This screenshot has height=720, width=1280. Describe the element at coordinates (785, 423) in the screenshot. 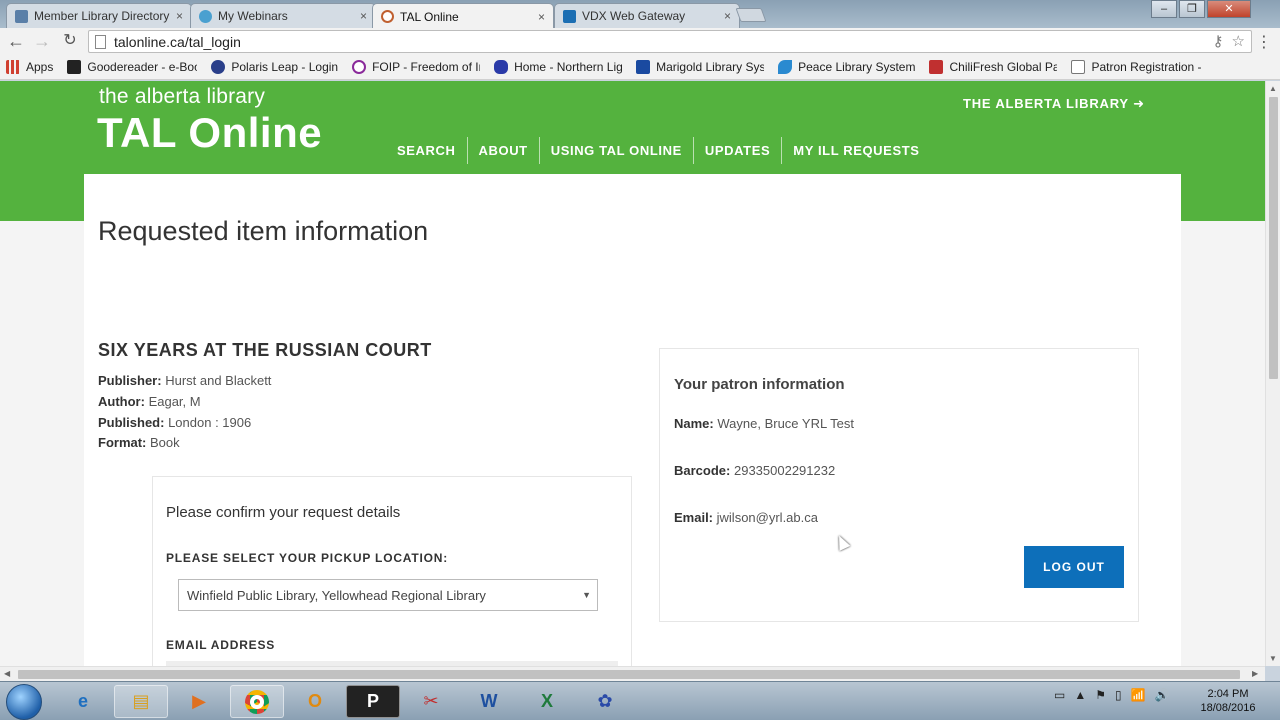

I see `name-value: Wayne, Bruce YRL Test` at that location.